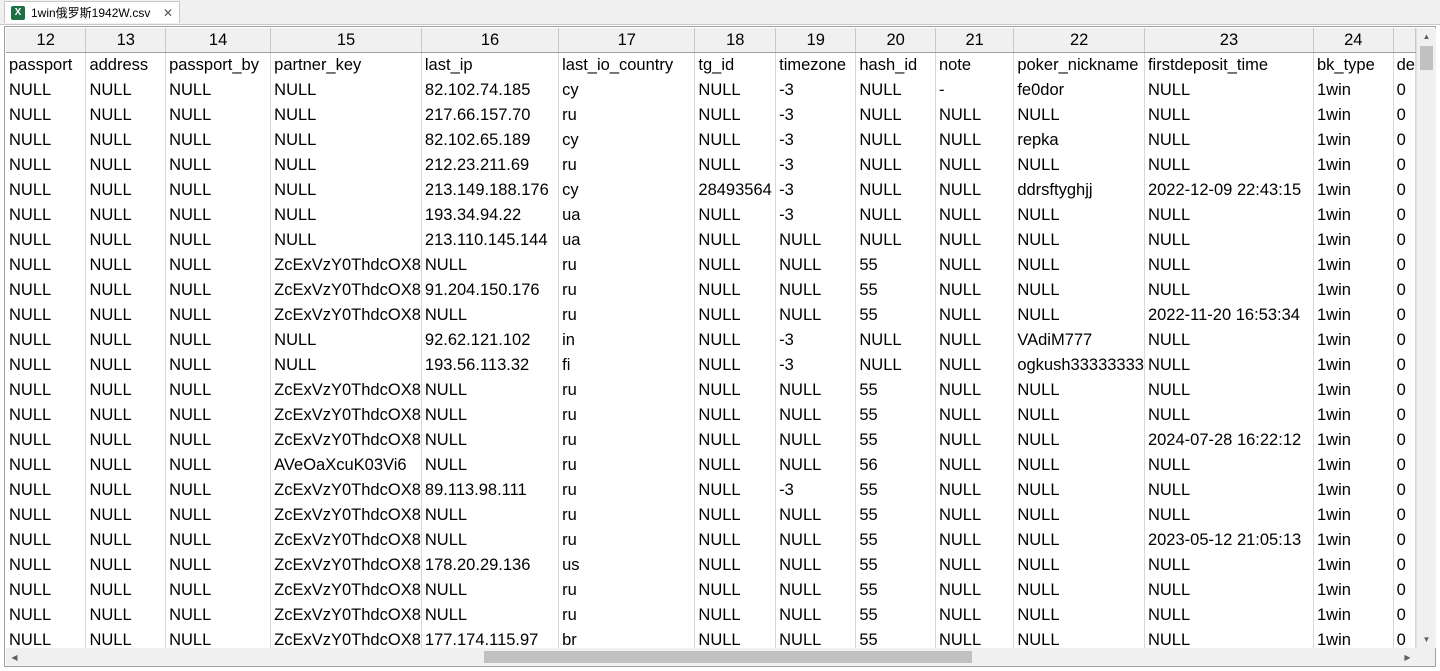  Describe the element at coordinates (1079, 190) in the screenshot. I see `table-cell: ddrsftyghjj` at that location.